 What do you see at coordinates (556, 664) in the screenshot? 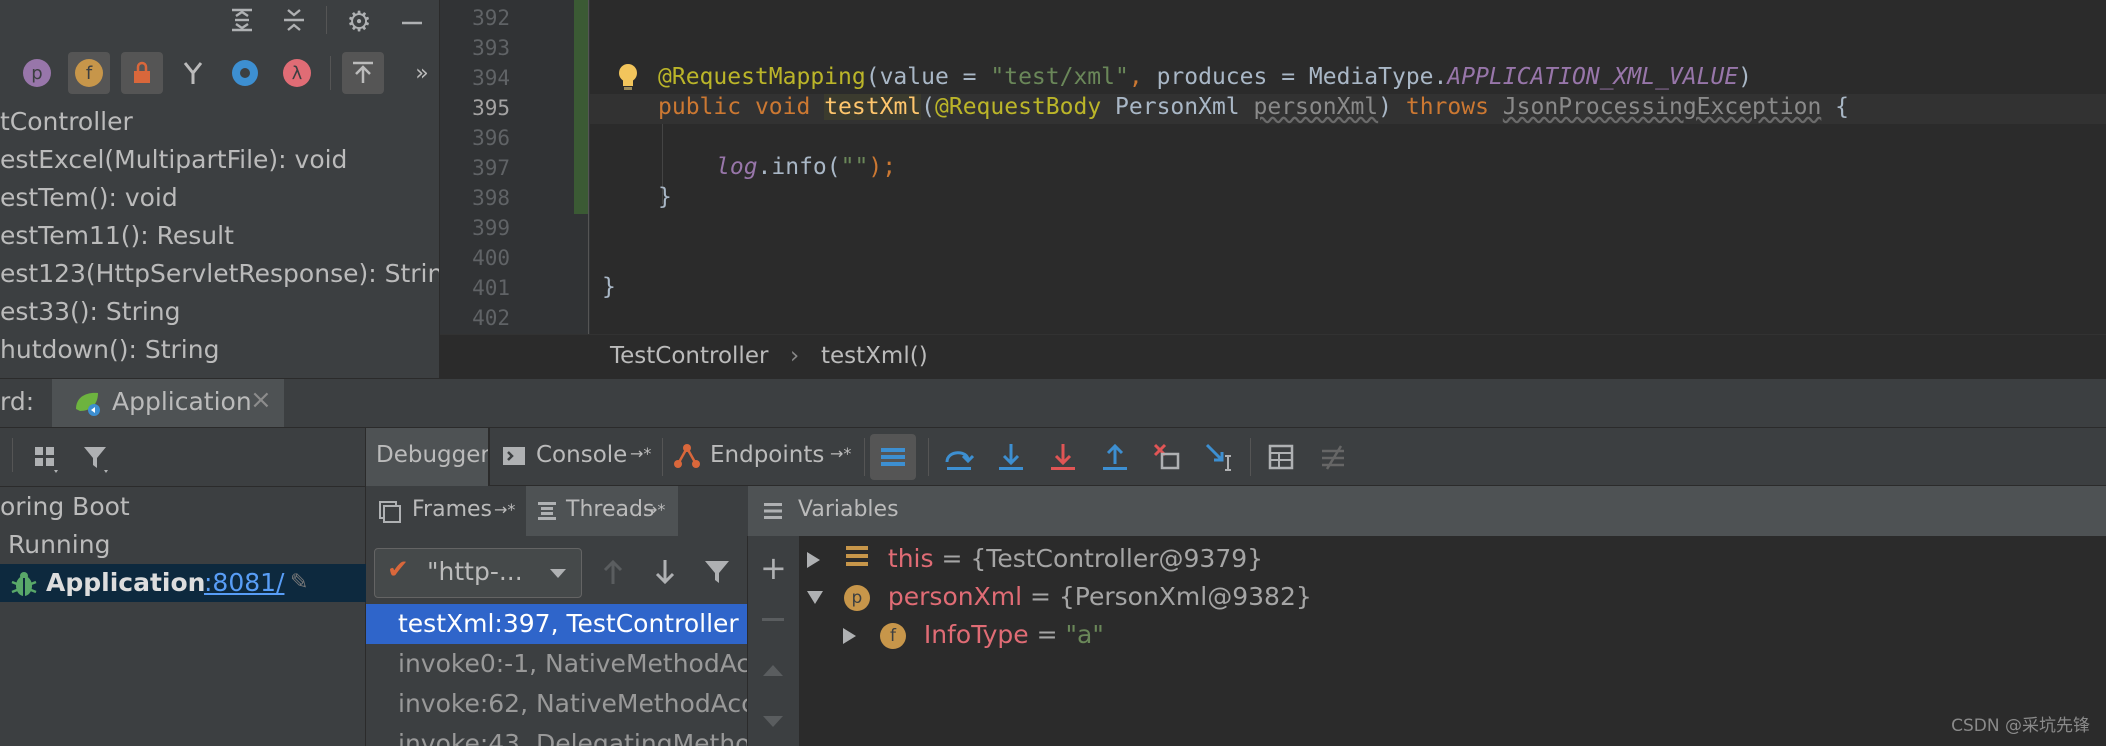
I see `frame-row: invoke0:-1, NativeMethodAcc` at bounding box center [556, 664].